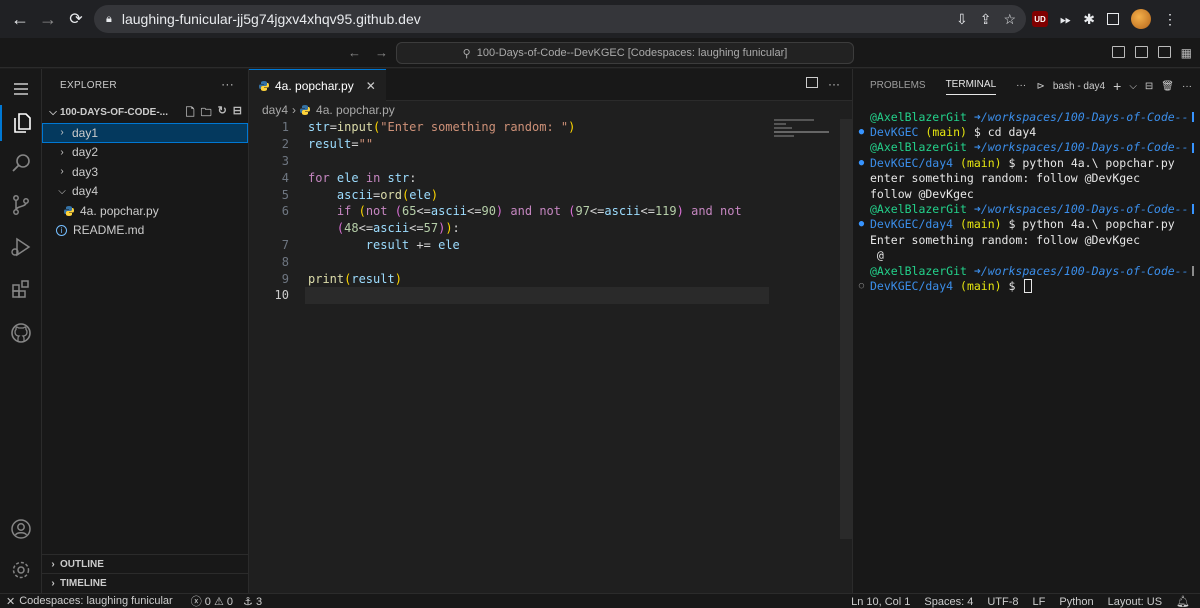 This screenshot has height=608, width=1200. I want to click on split-terminal-icon: ⊟, so click(1149, 86).